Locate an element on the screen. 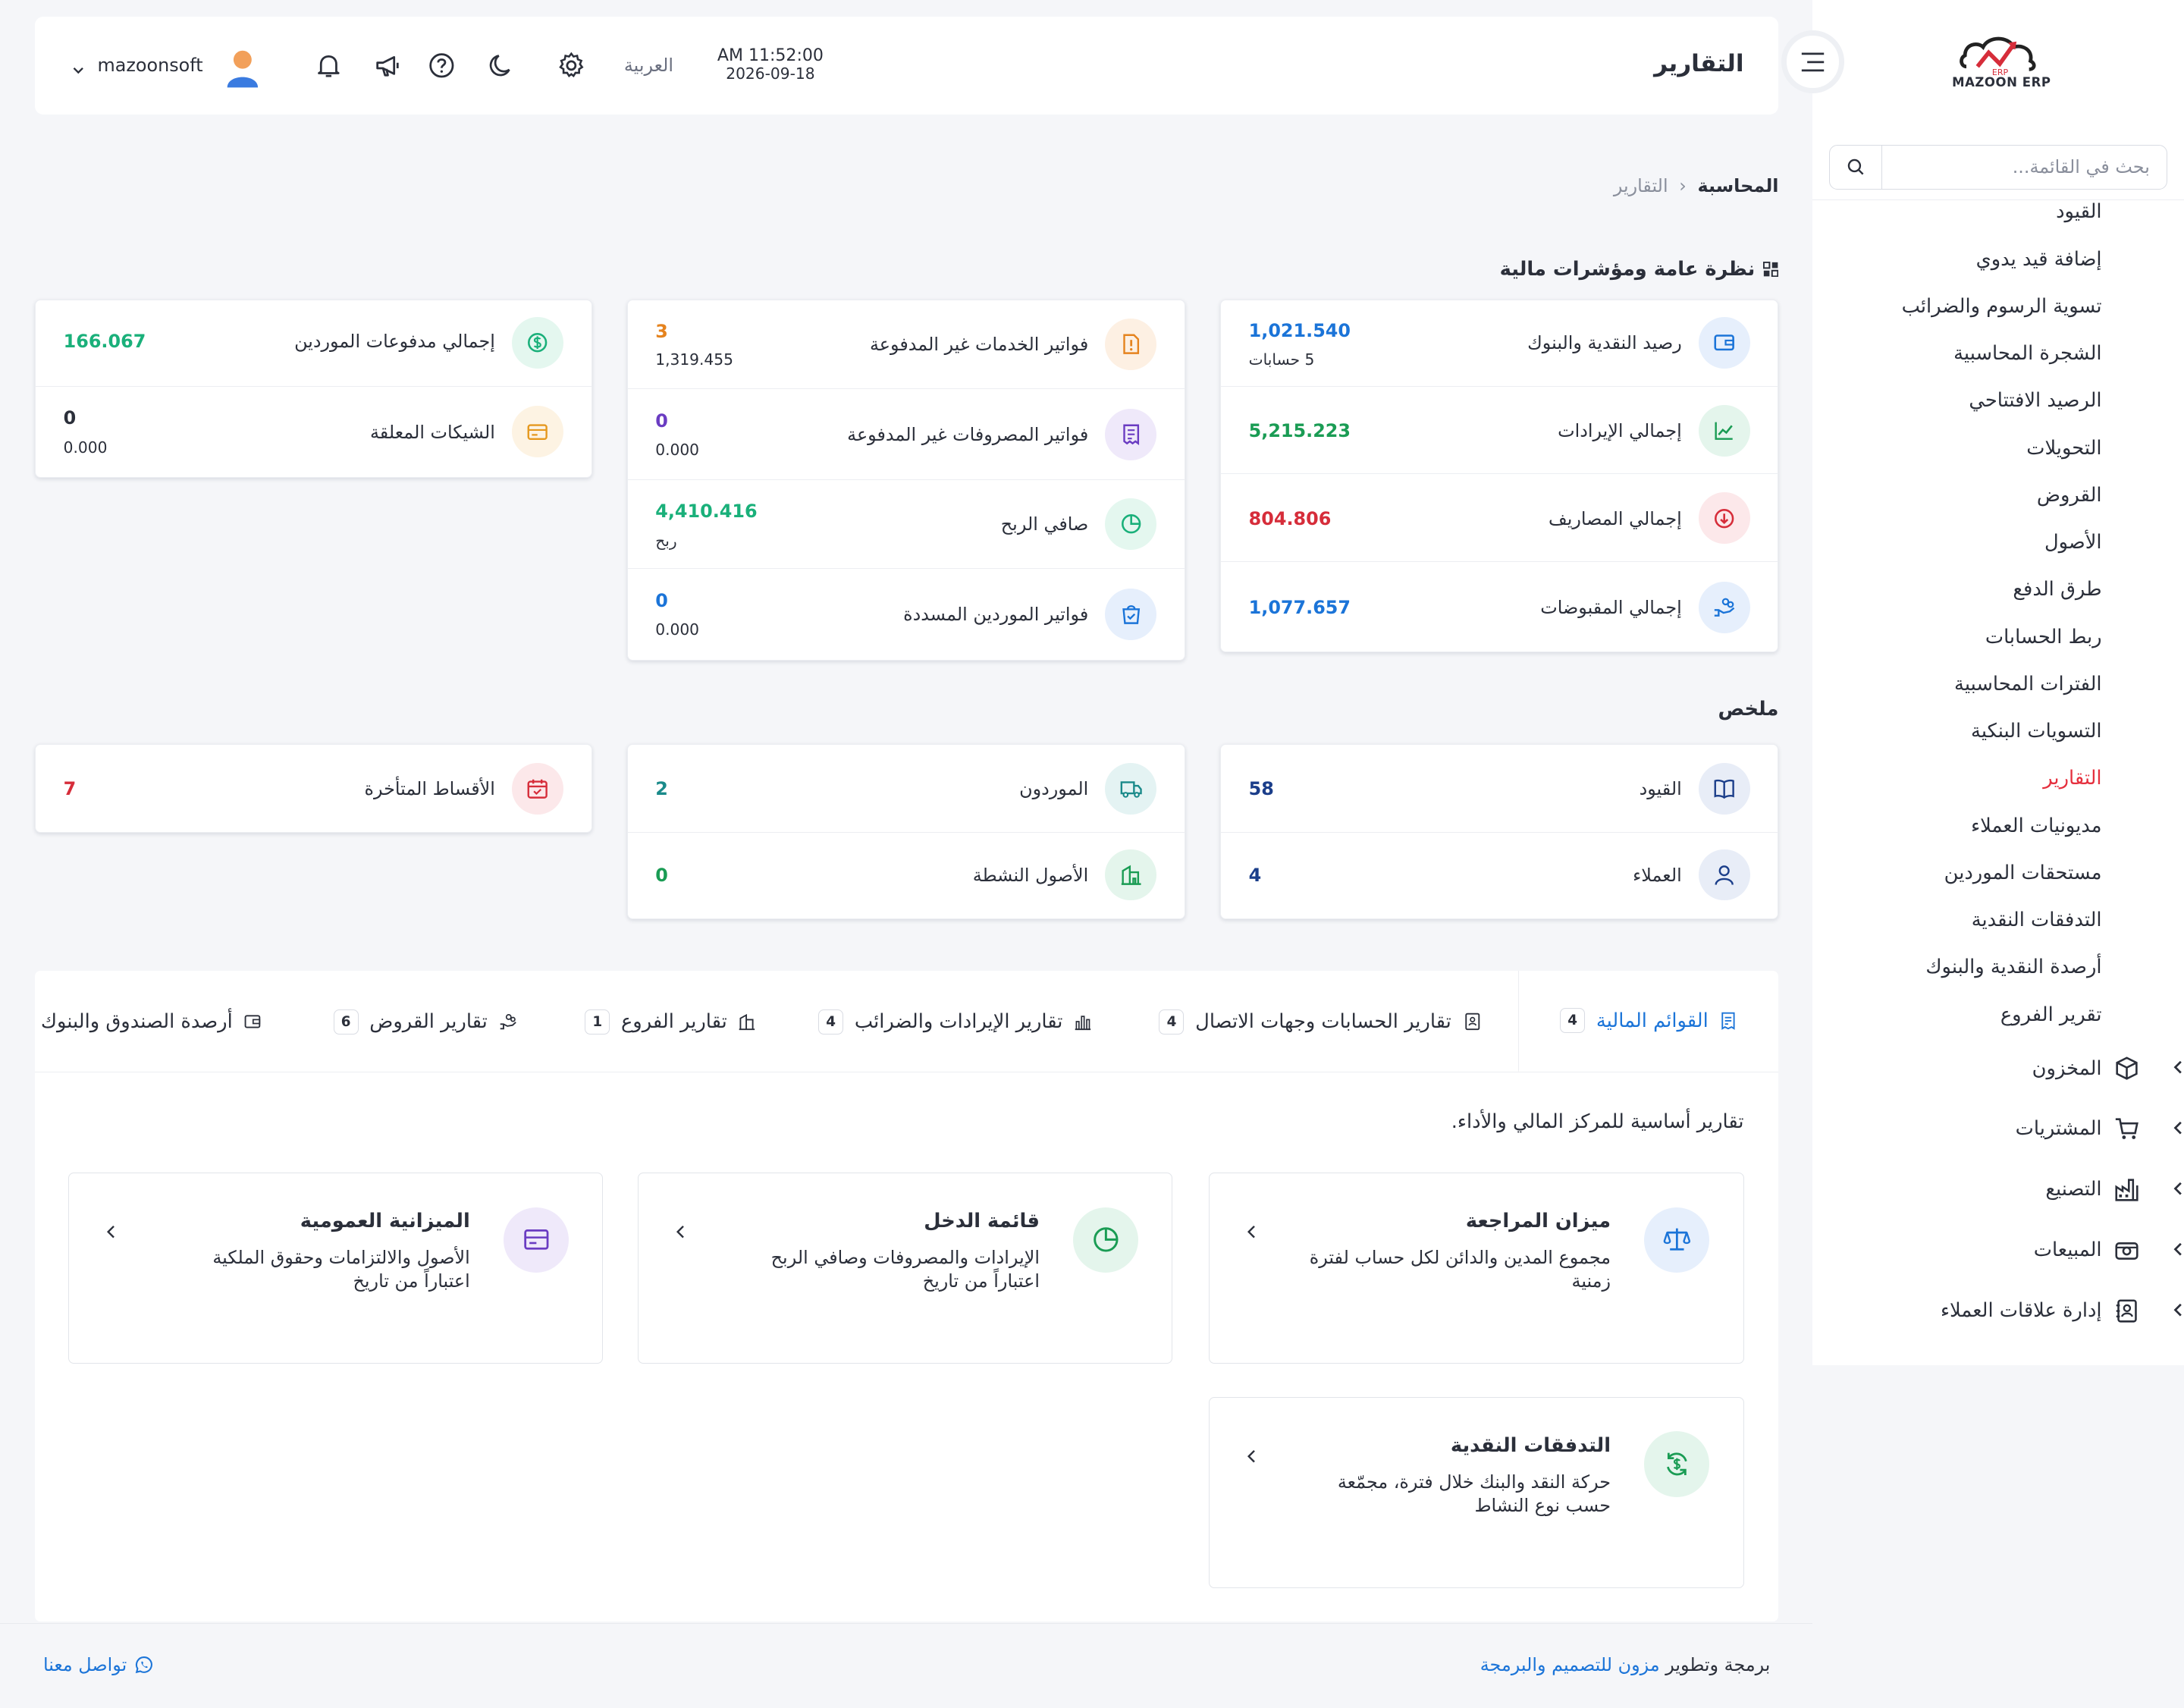 The height and width of the screenshot is (1708, 2184). clock-date: 2026-09-18 is located at coordinates (770, 73).